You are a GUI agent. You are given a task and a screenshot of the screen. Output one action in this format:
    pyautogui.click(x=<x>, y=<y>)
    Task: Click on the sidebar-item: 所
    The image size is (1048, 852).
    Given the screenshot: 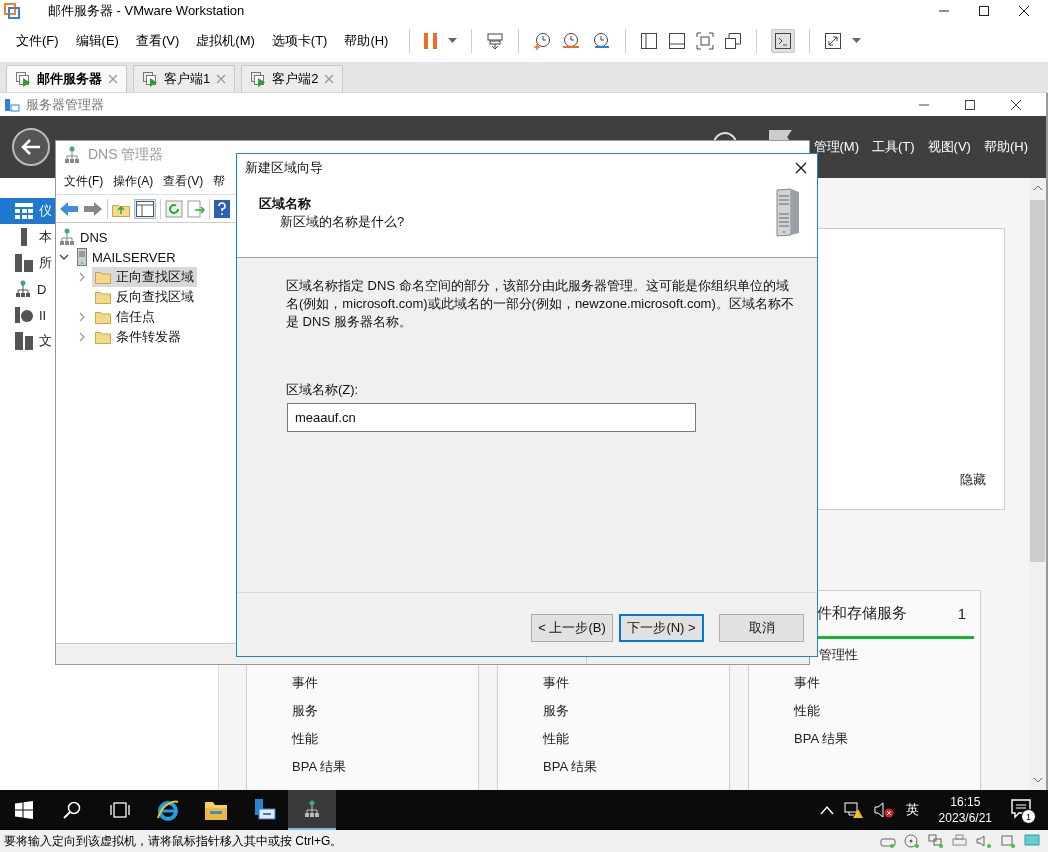 What is the action you would take?
    pyautogui.click(x=27, y=263)
    